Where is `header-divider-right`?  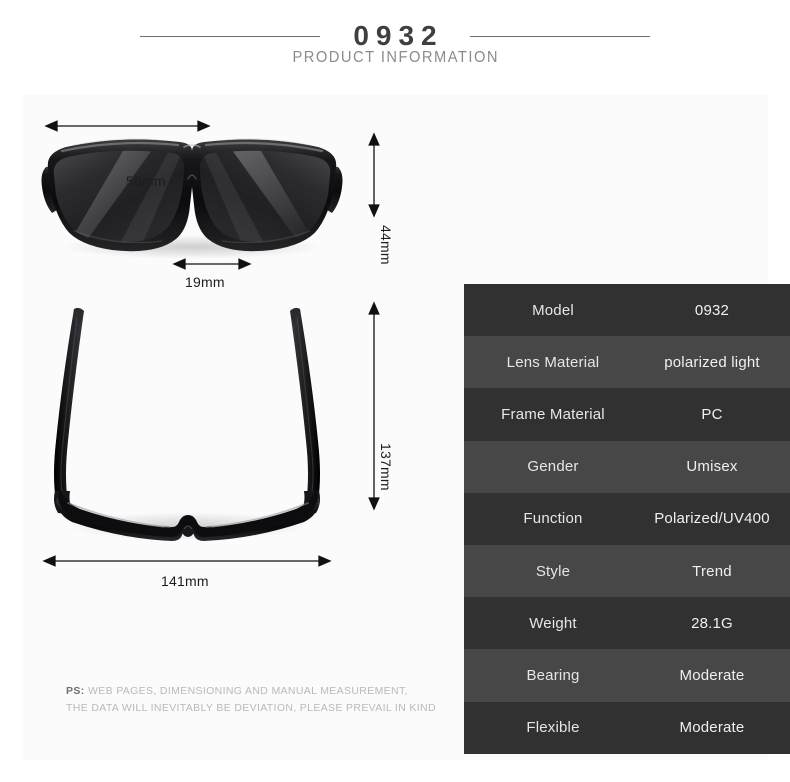 header-divider-right is located at coordinates (559, 36).